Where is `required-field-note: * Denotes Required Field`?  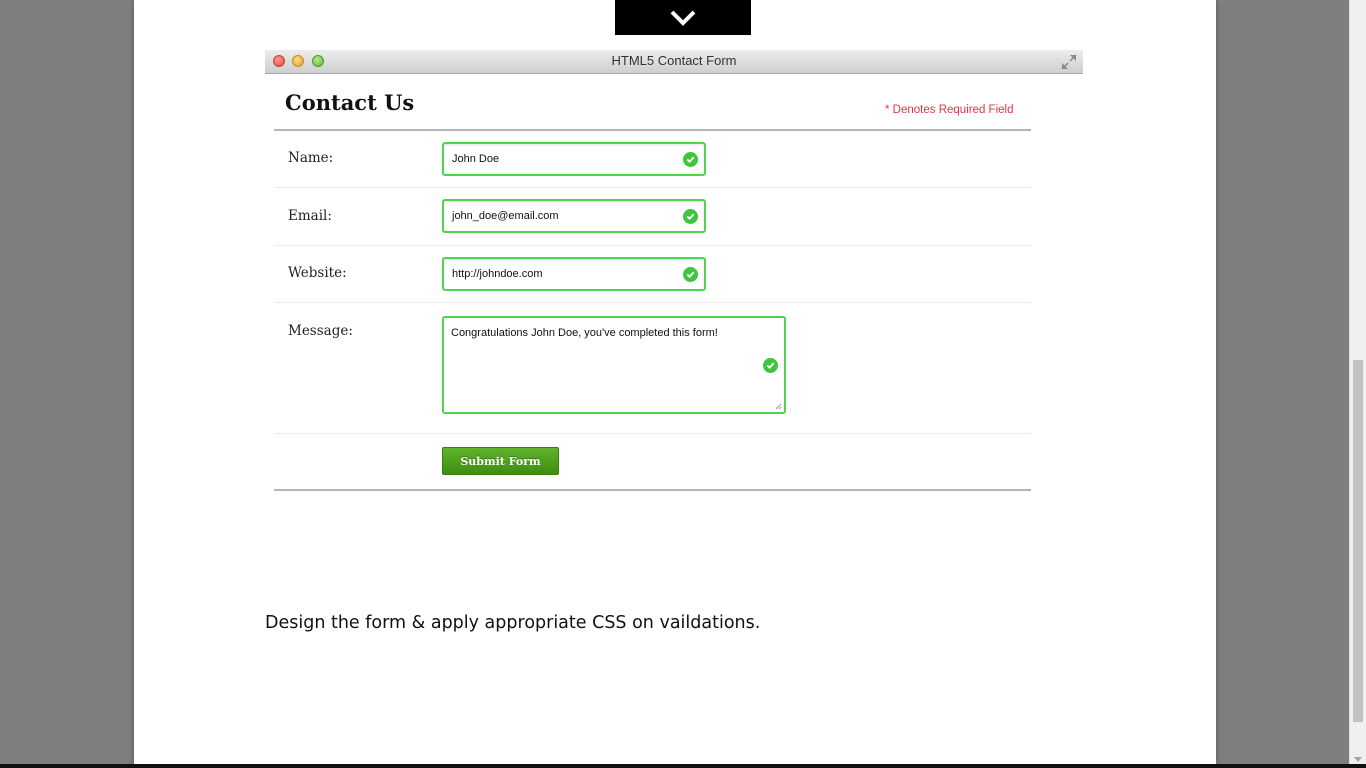 required-field-note: * Denotes Required Field is located at coordinates (949, 110).